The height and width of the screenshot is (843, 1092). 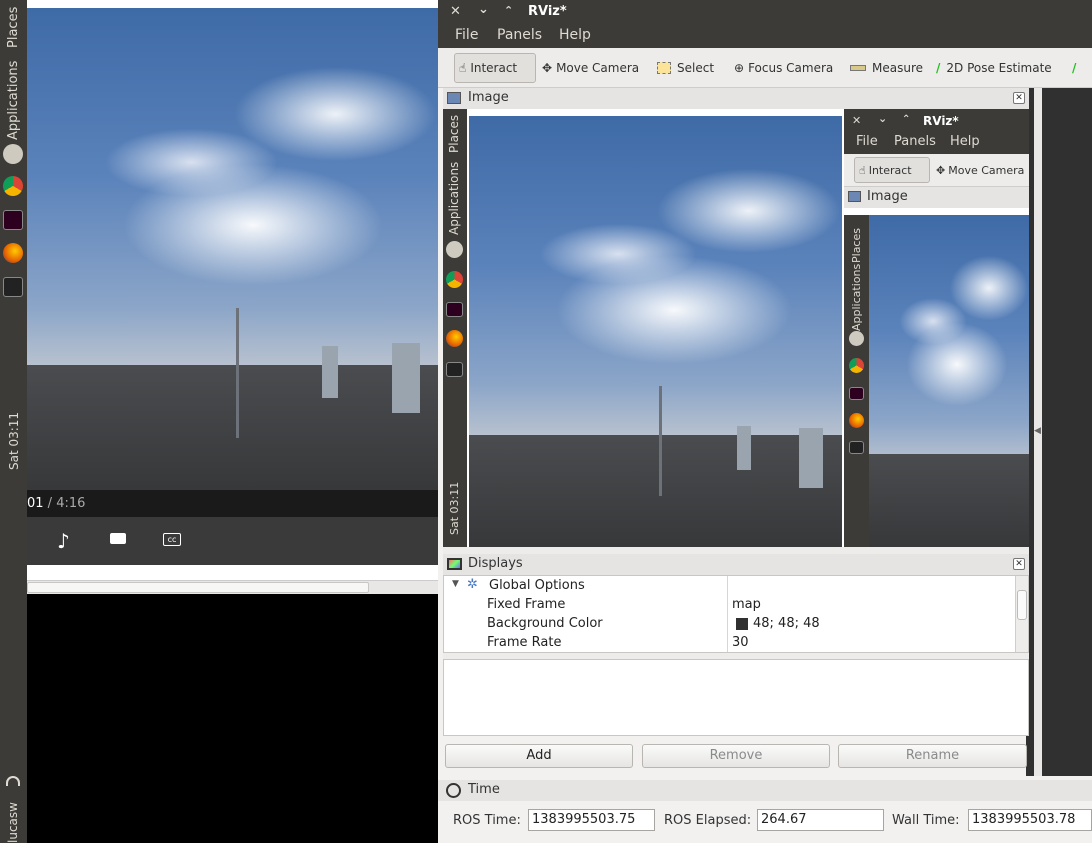 What do you see at coordinates (454, 198) in the screenshot?
I see `inner-applications-menu: Applications` at bounding box center [454, 198].